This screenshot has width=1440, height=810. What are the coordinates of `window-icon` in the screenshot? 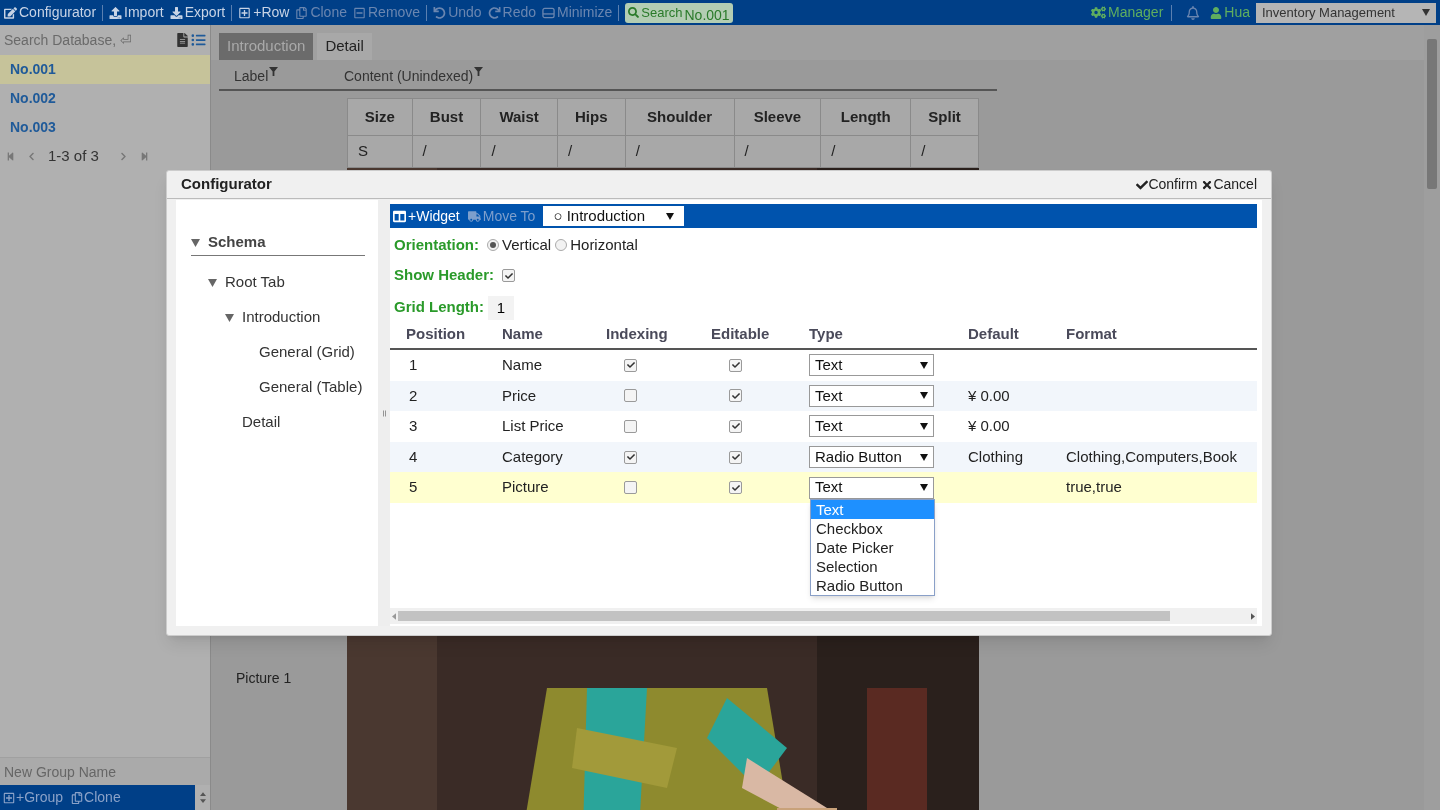 It's located at (549, 12).